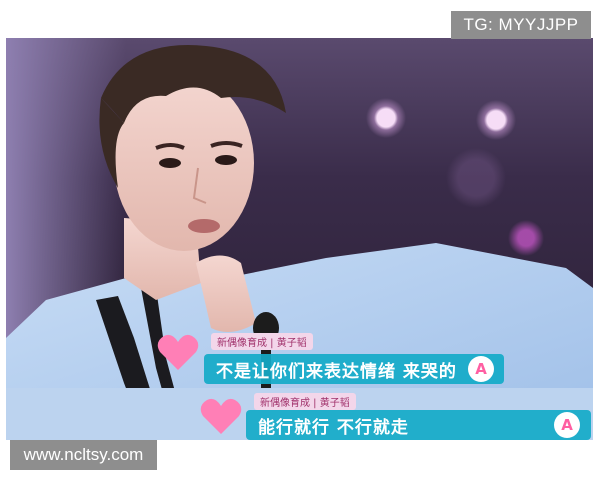 The image size is (600, 480). I want to click on subtitle-tag-1: 新偶像育成 | 黄子韬, so click(262, 341).